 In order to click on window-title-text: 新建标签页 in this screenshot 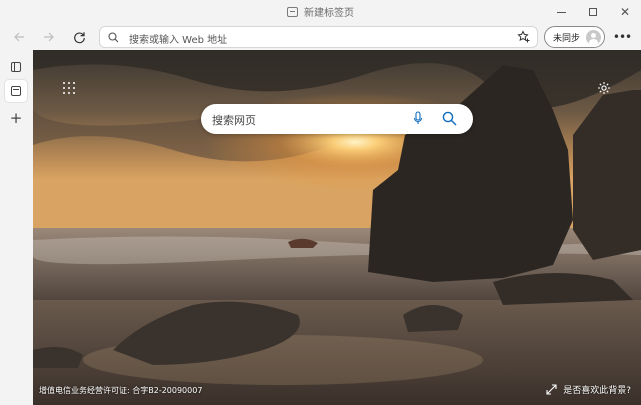, I will do `click(329, 13)`.